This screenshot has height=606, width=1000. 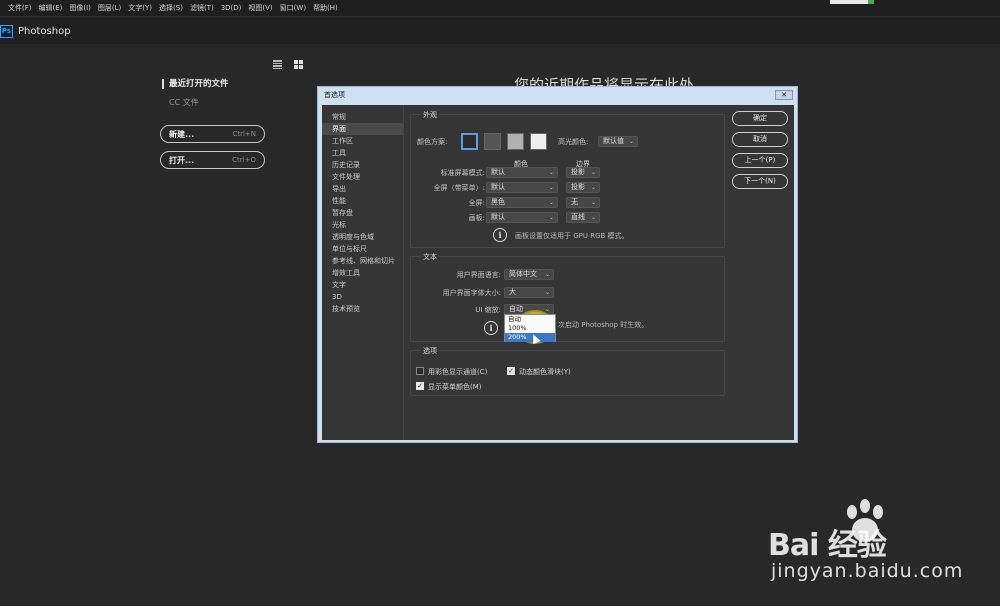 What do you see at coordinates (212, 134) in the screenshot?
I see `new-button: 新建... Ctrl+N` at bounding box center [212, 134].